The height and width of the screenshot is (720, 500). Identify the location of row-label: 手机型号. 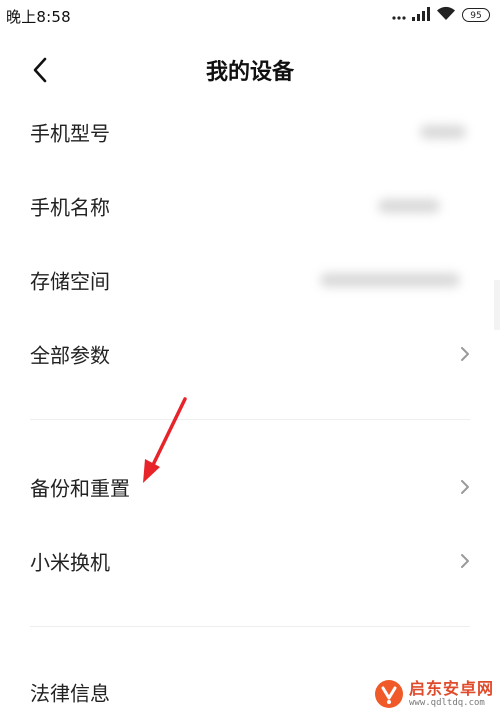
(70, 133).